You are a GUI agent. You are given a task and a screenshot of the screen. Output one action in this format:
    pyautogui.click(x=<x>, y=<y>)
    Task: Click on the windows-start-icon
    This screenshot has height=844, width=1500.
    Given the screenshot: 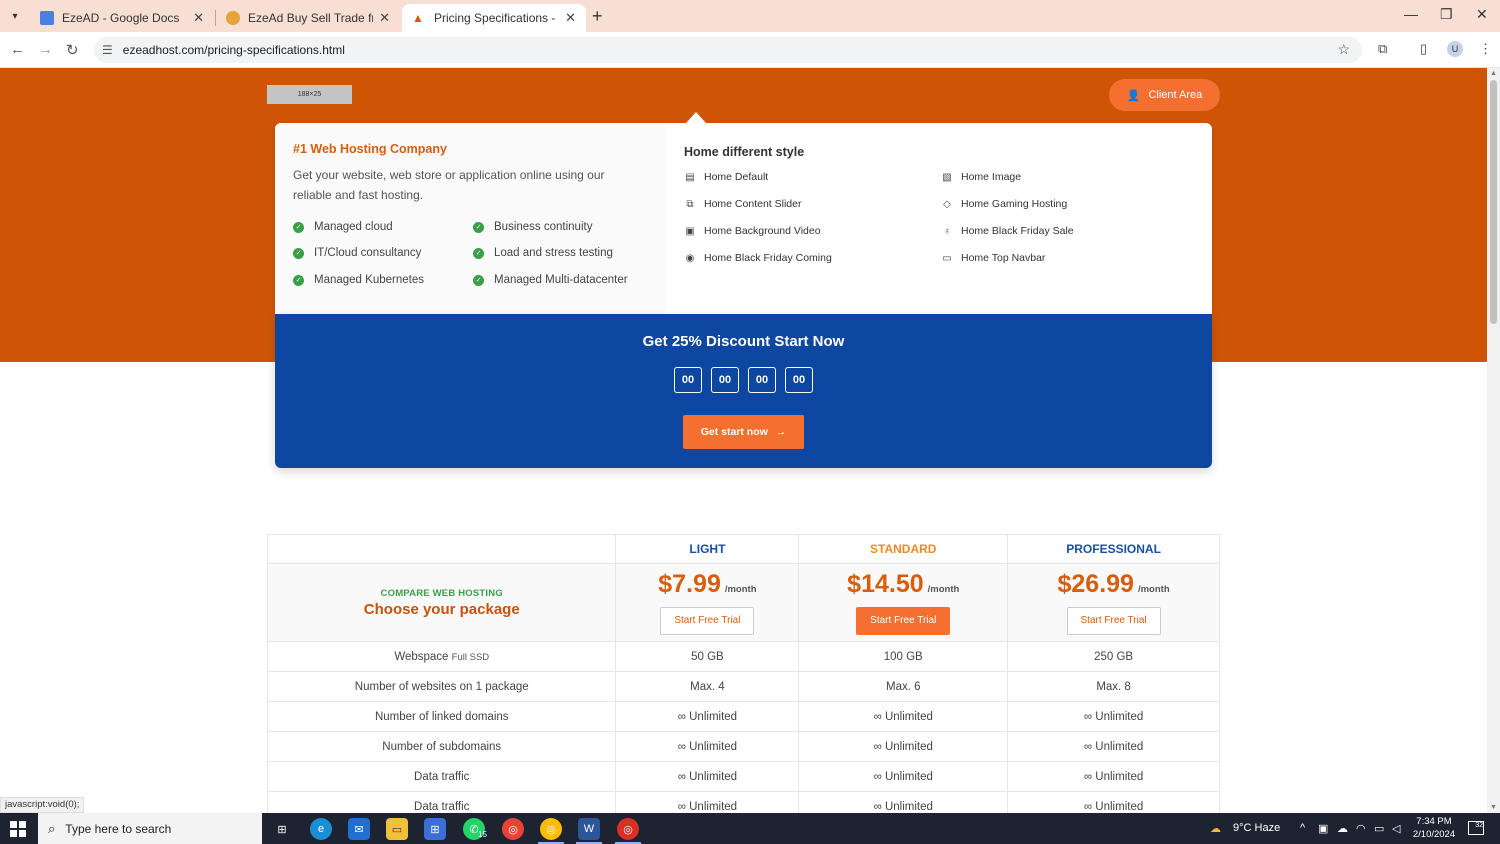 What is the action you would take?
    pyautogui.click(x=18, y=829)
    